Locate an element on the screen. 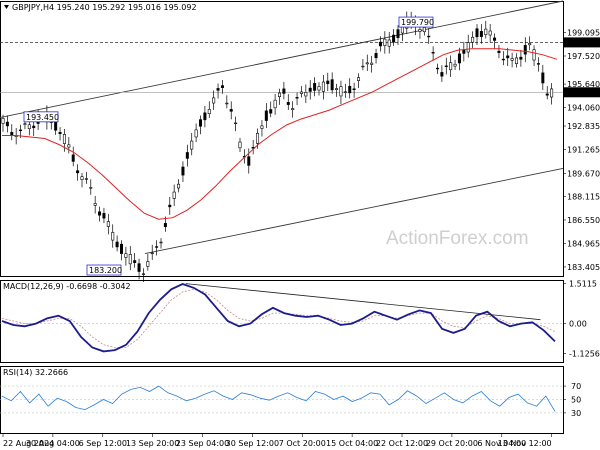  rsi-ytick-label: 30 is located at coordinates (576, 413).